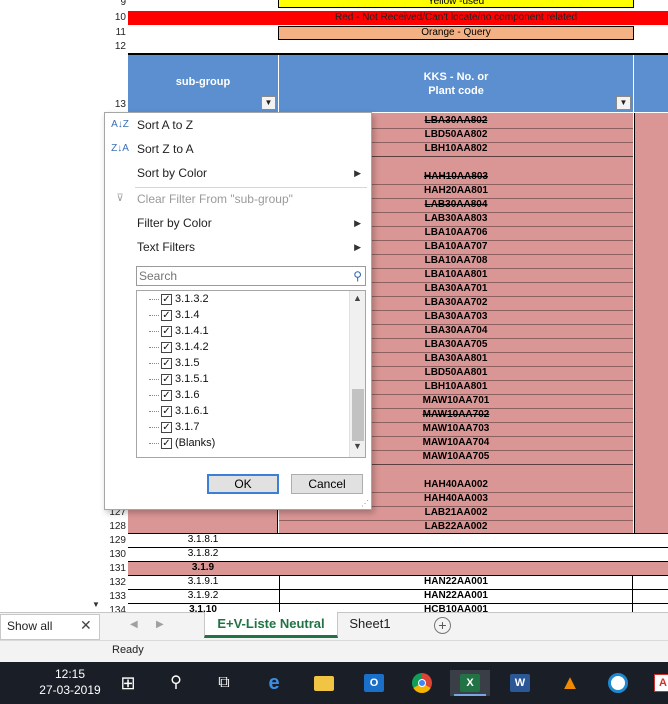 Image resolution: width=668 pixels, height=704 pixels. I want to click on row-number: 12, so click(116, 46).